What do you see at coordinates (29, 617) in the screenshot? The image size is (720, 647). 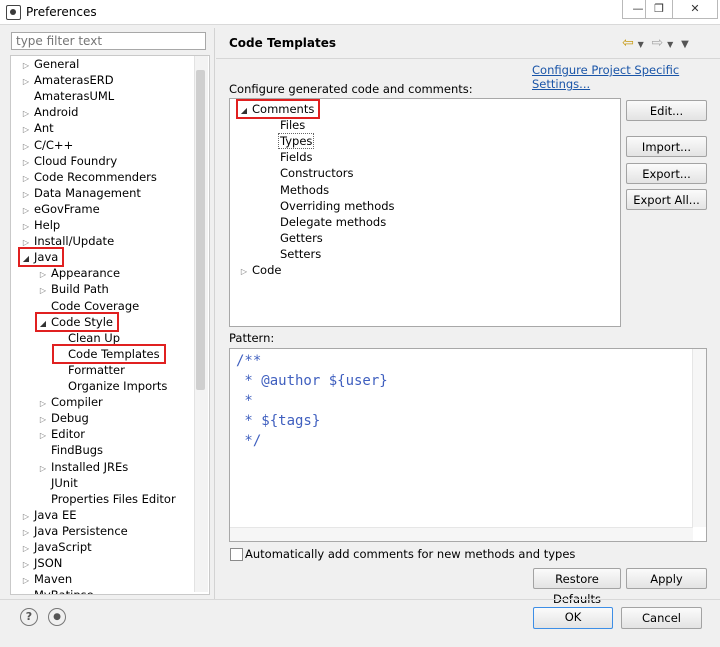 I see `help-icon: ?` at bounding box center [29, 617].